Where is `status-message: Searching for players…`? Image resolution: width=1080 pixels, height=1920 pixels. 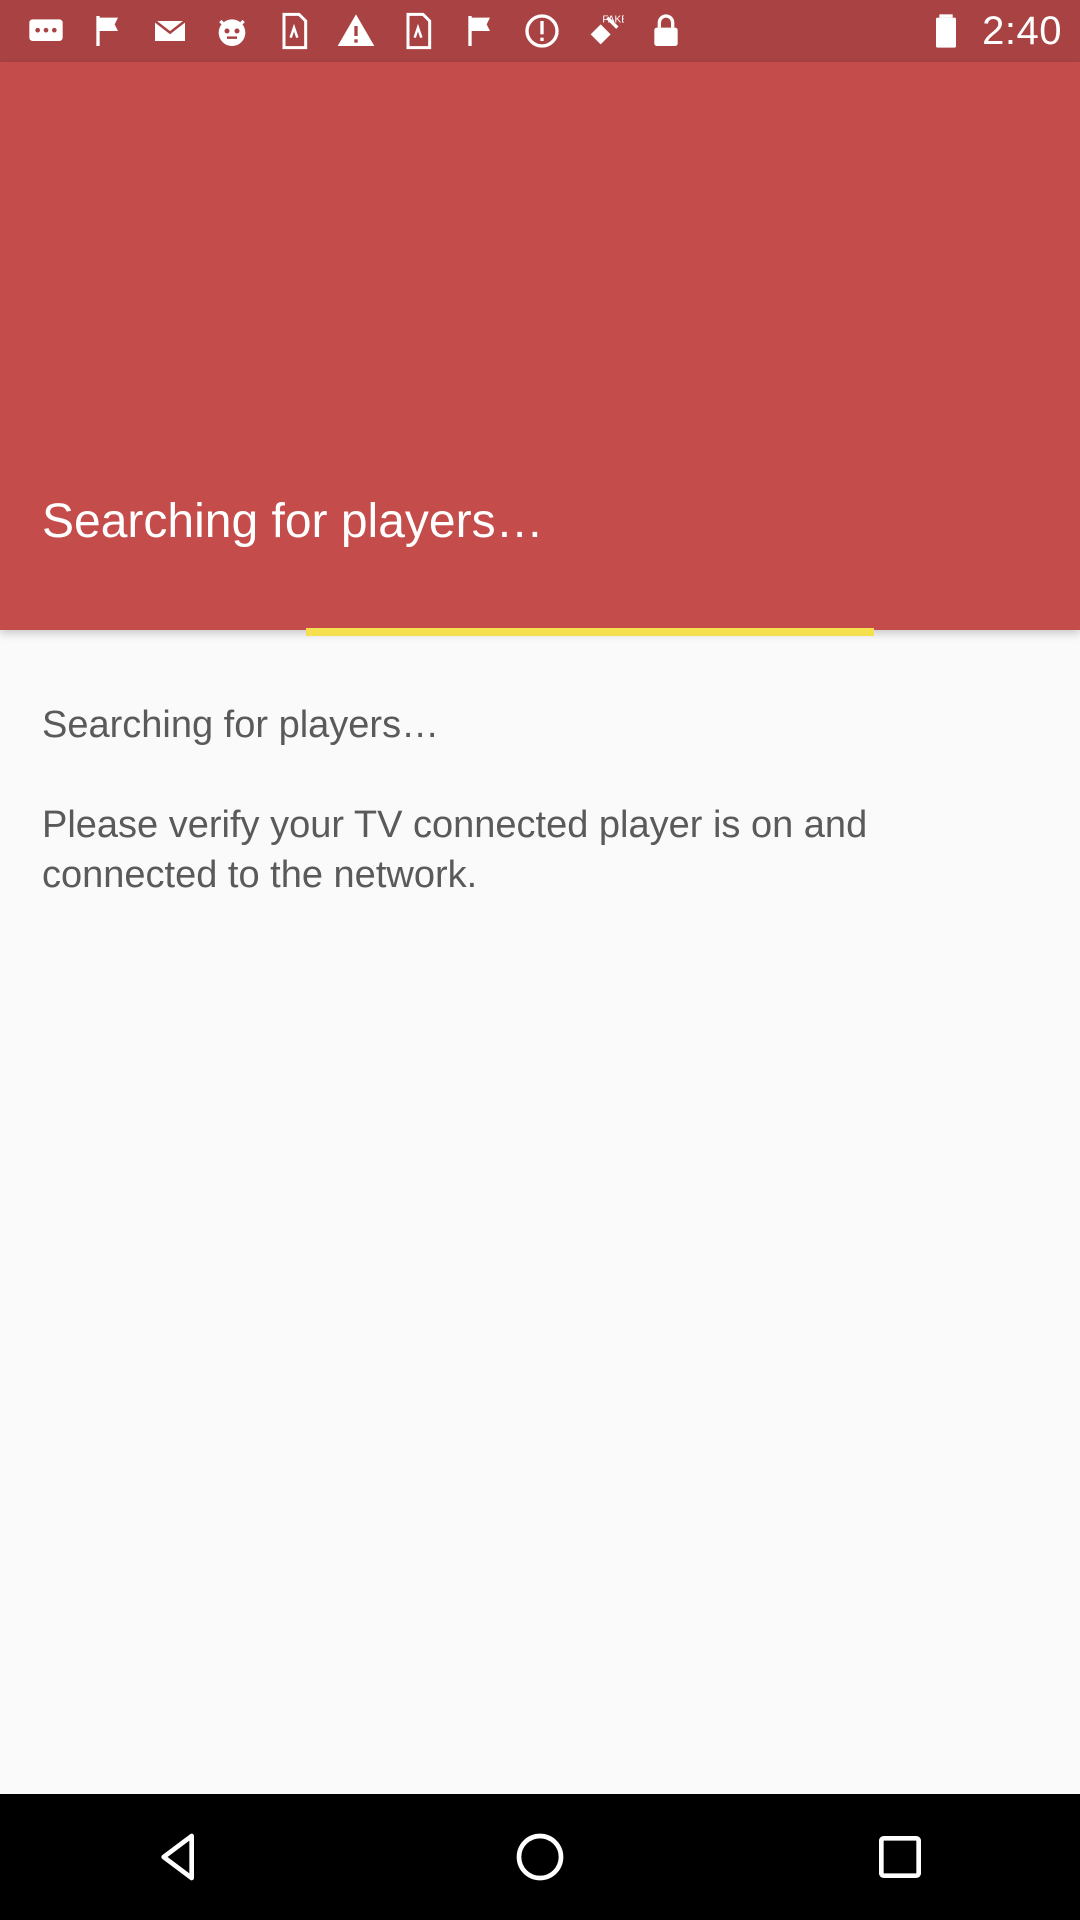 status-message: Searching for players… is located at coordinates (241, 725).